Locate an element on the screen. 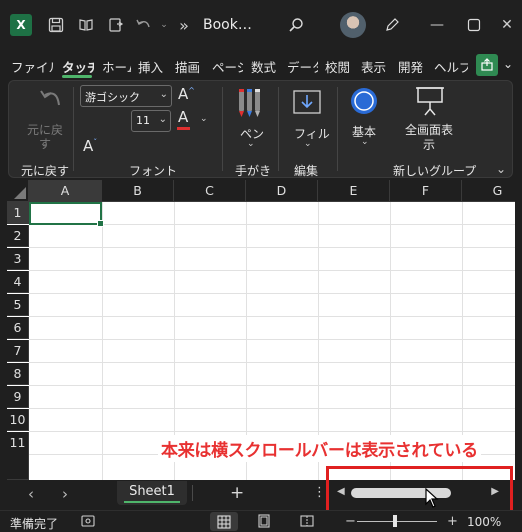 This screenshot has width=522, height=532. row-header-3: 3 is located at coordinates (18, 259).